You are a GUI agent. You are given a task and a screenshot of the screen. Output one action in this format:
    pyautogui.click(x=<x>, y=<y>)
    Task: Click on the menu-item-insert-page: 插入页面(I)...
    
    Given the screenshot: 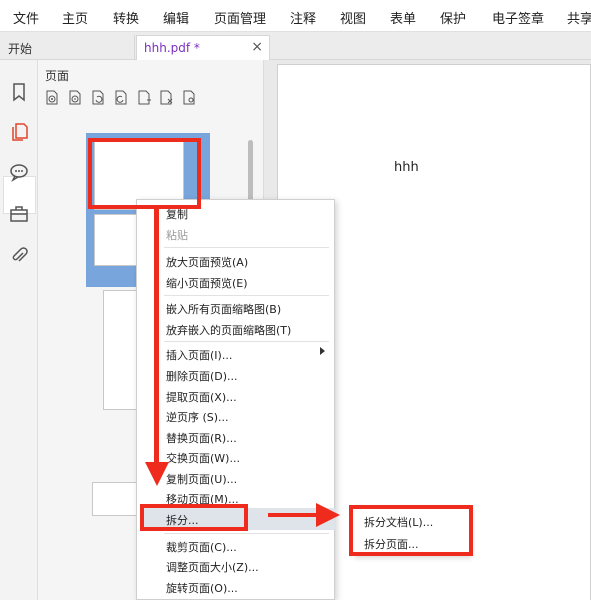 What is the action you would take?
    pyautogui.click(x=199, y=355)
    